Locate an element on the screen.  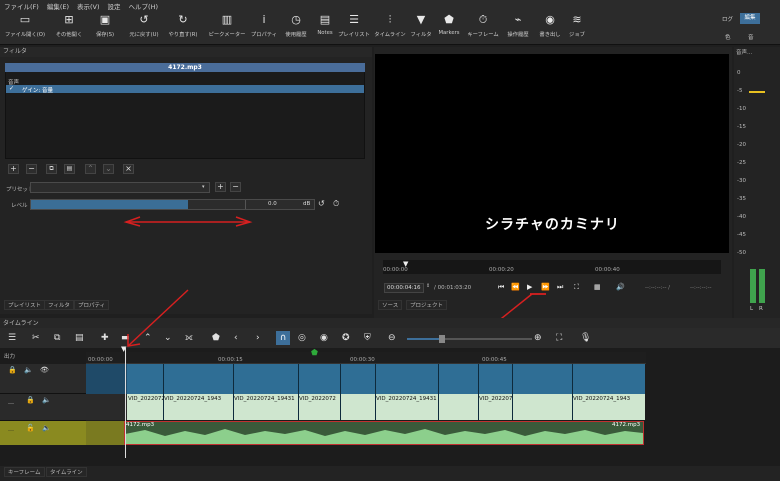
level-unit: dB is located at coordinates (307, 204).